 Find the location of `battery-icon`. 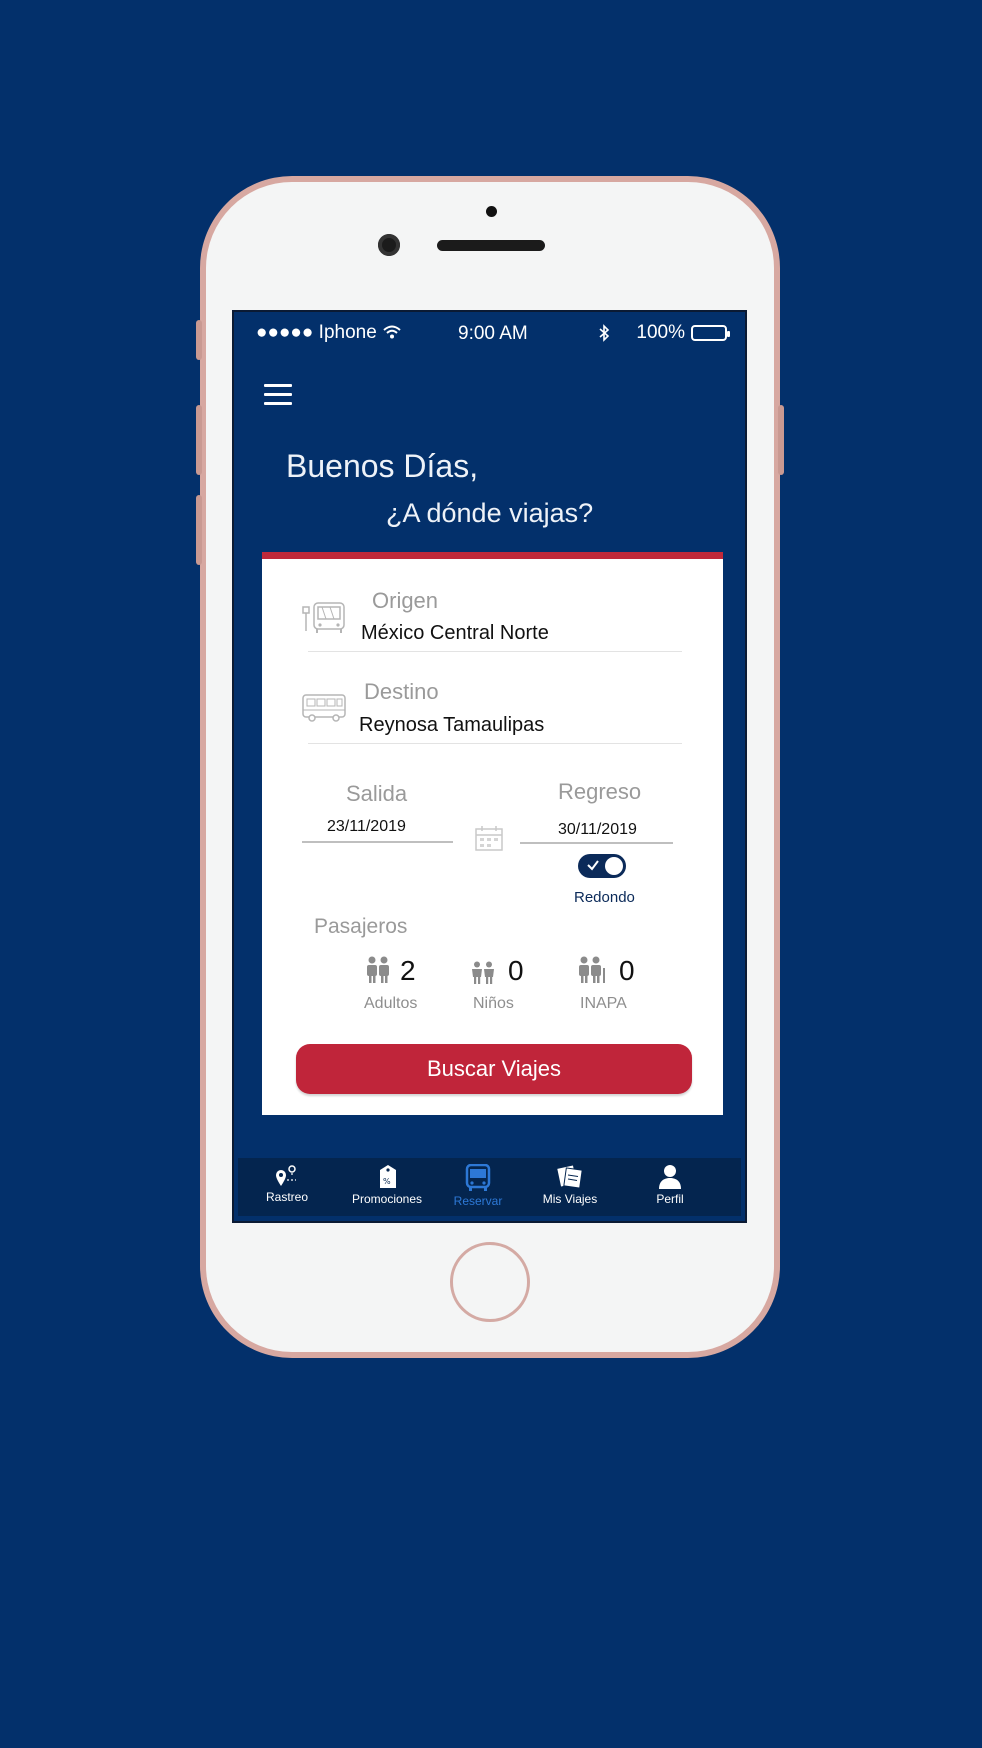

battery-icon is located at coordinates (710, 333).